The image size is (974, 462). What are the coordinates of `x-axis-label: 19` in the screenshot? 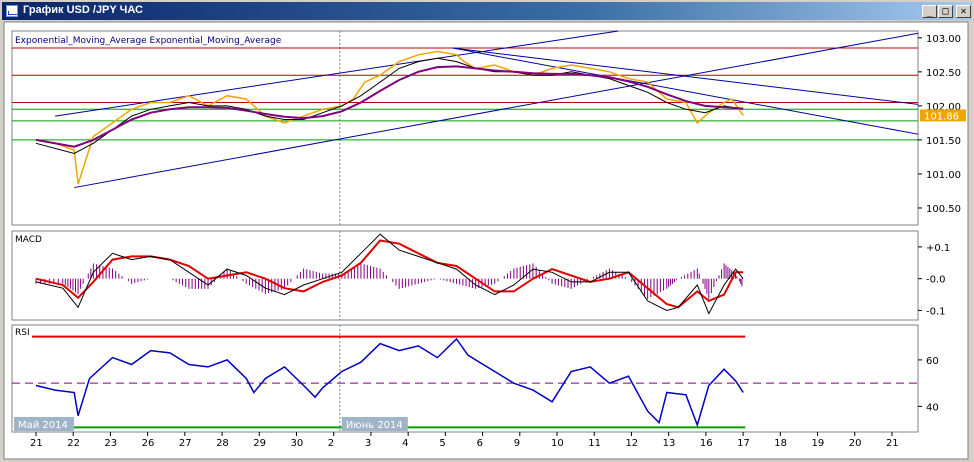 It's located at (818, 443).